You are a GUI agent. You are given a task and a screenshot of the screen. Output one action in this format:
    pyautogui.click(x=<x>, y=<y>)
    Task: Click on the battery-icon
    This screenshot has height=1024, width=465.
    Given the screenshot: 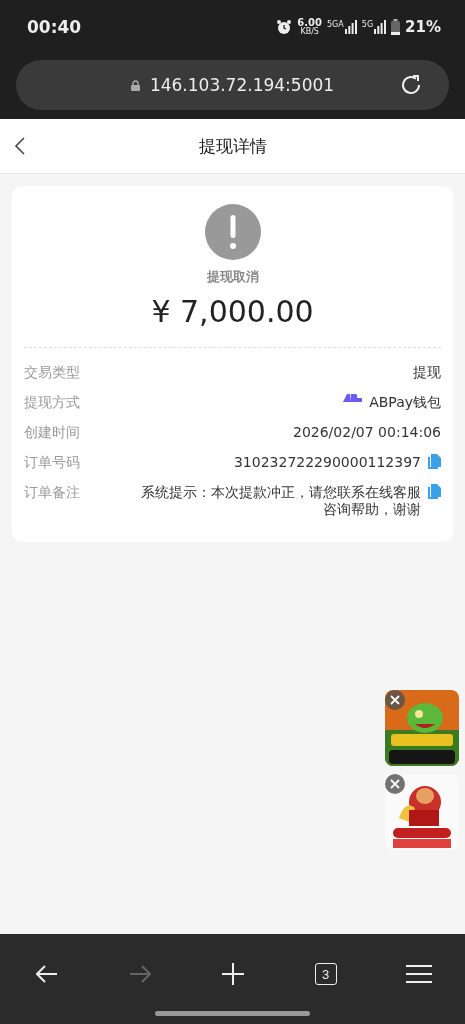 What is the action you would take?
    pyautogui.click(x=396, y=27)
    